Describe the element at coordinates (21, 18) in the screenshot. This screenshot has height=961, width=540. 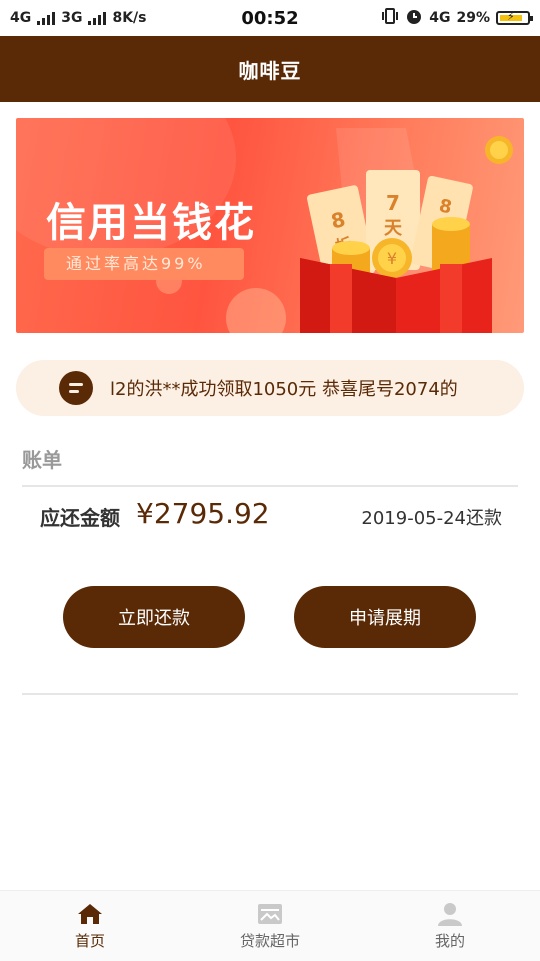
I see `network-type-1: 4G` at that location.